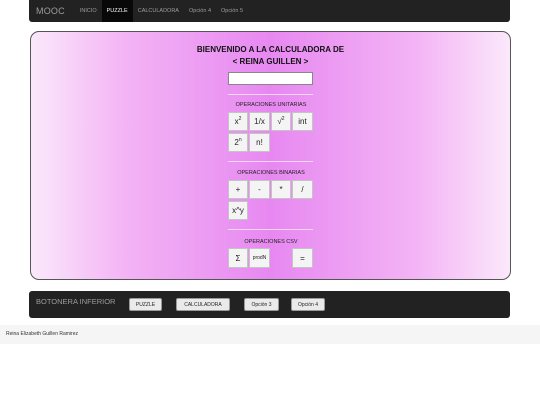 This screenshot has width=540, height=405. Describe the element at coordinates (52, 11) in the screenshot. I see `nav-brand: MOOC` at that location.